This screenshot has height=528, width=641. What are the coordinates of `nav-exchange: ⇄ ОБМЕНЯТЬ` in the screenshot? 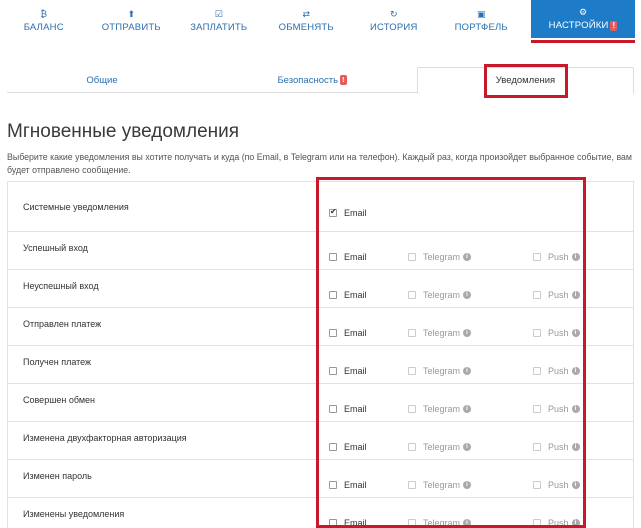 It's located at (307, 21).